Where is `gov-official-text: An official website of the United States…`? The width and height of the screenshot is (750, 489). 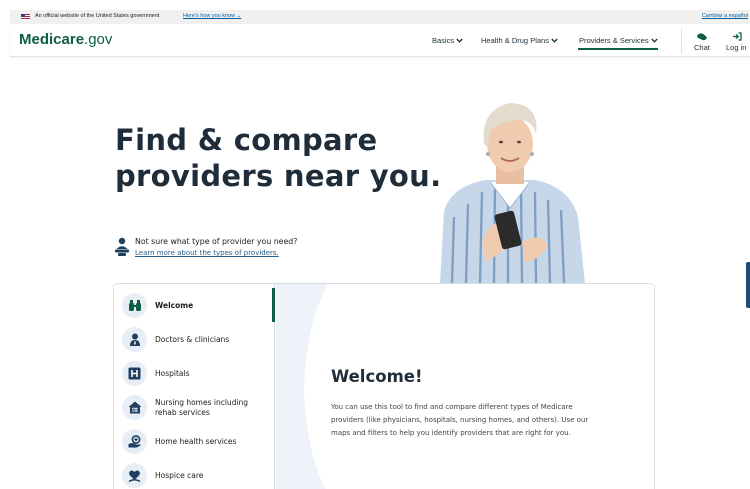 gov-official-text: An official website of the United States… is located at coordinates (97, 16).